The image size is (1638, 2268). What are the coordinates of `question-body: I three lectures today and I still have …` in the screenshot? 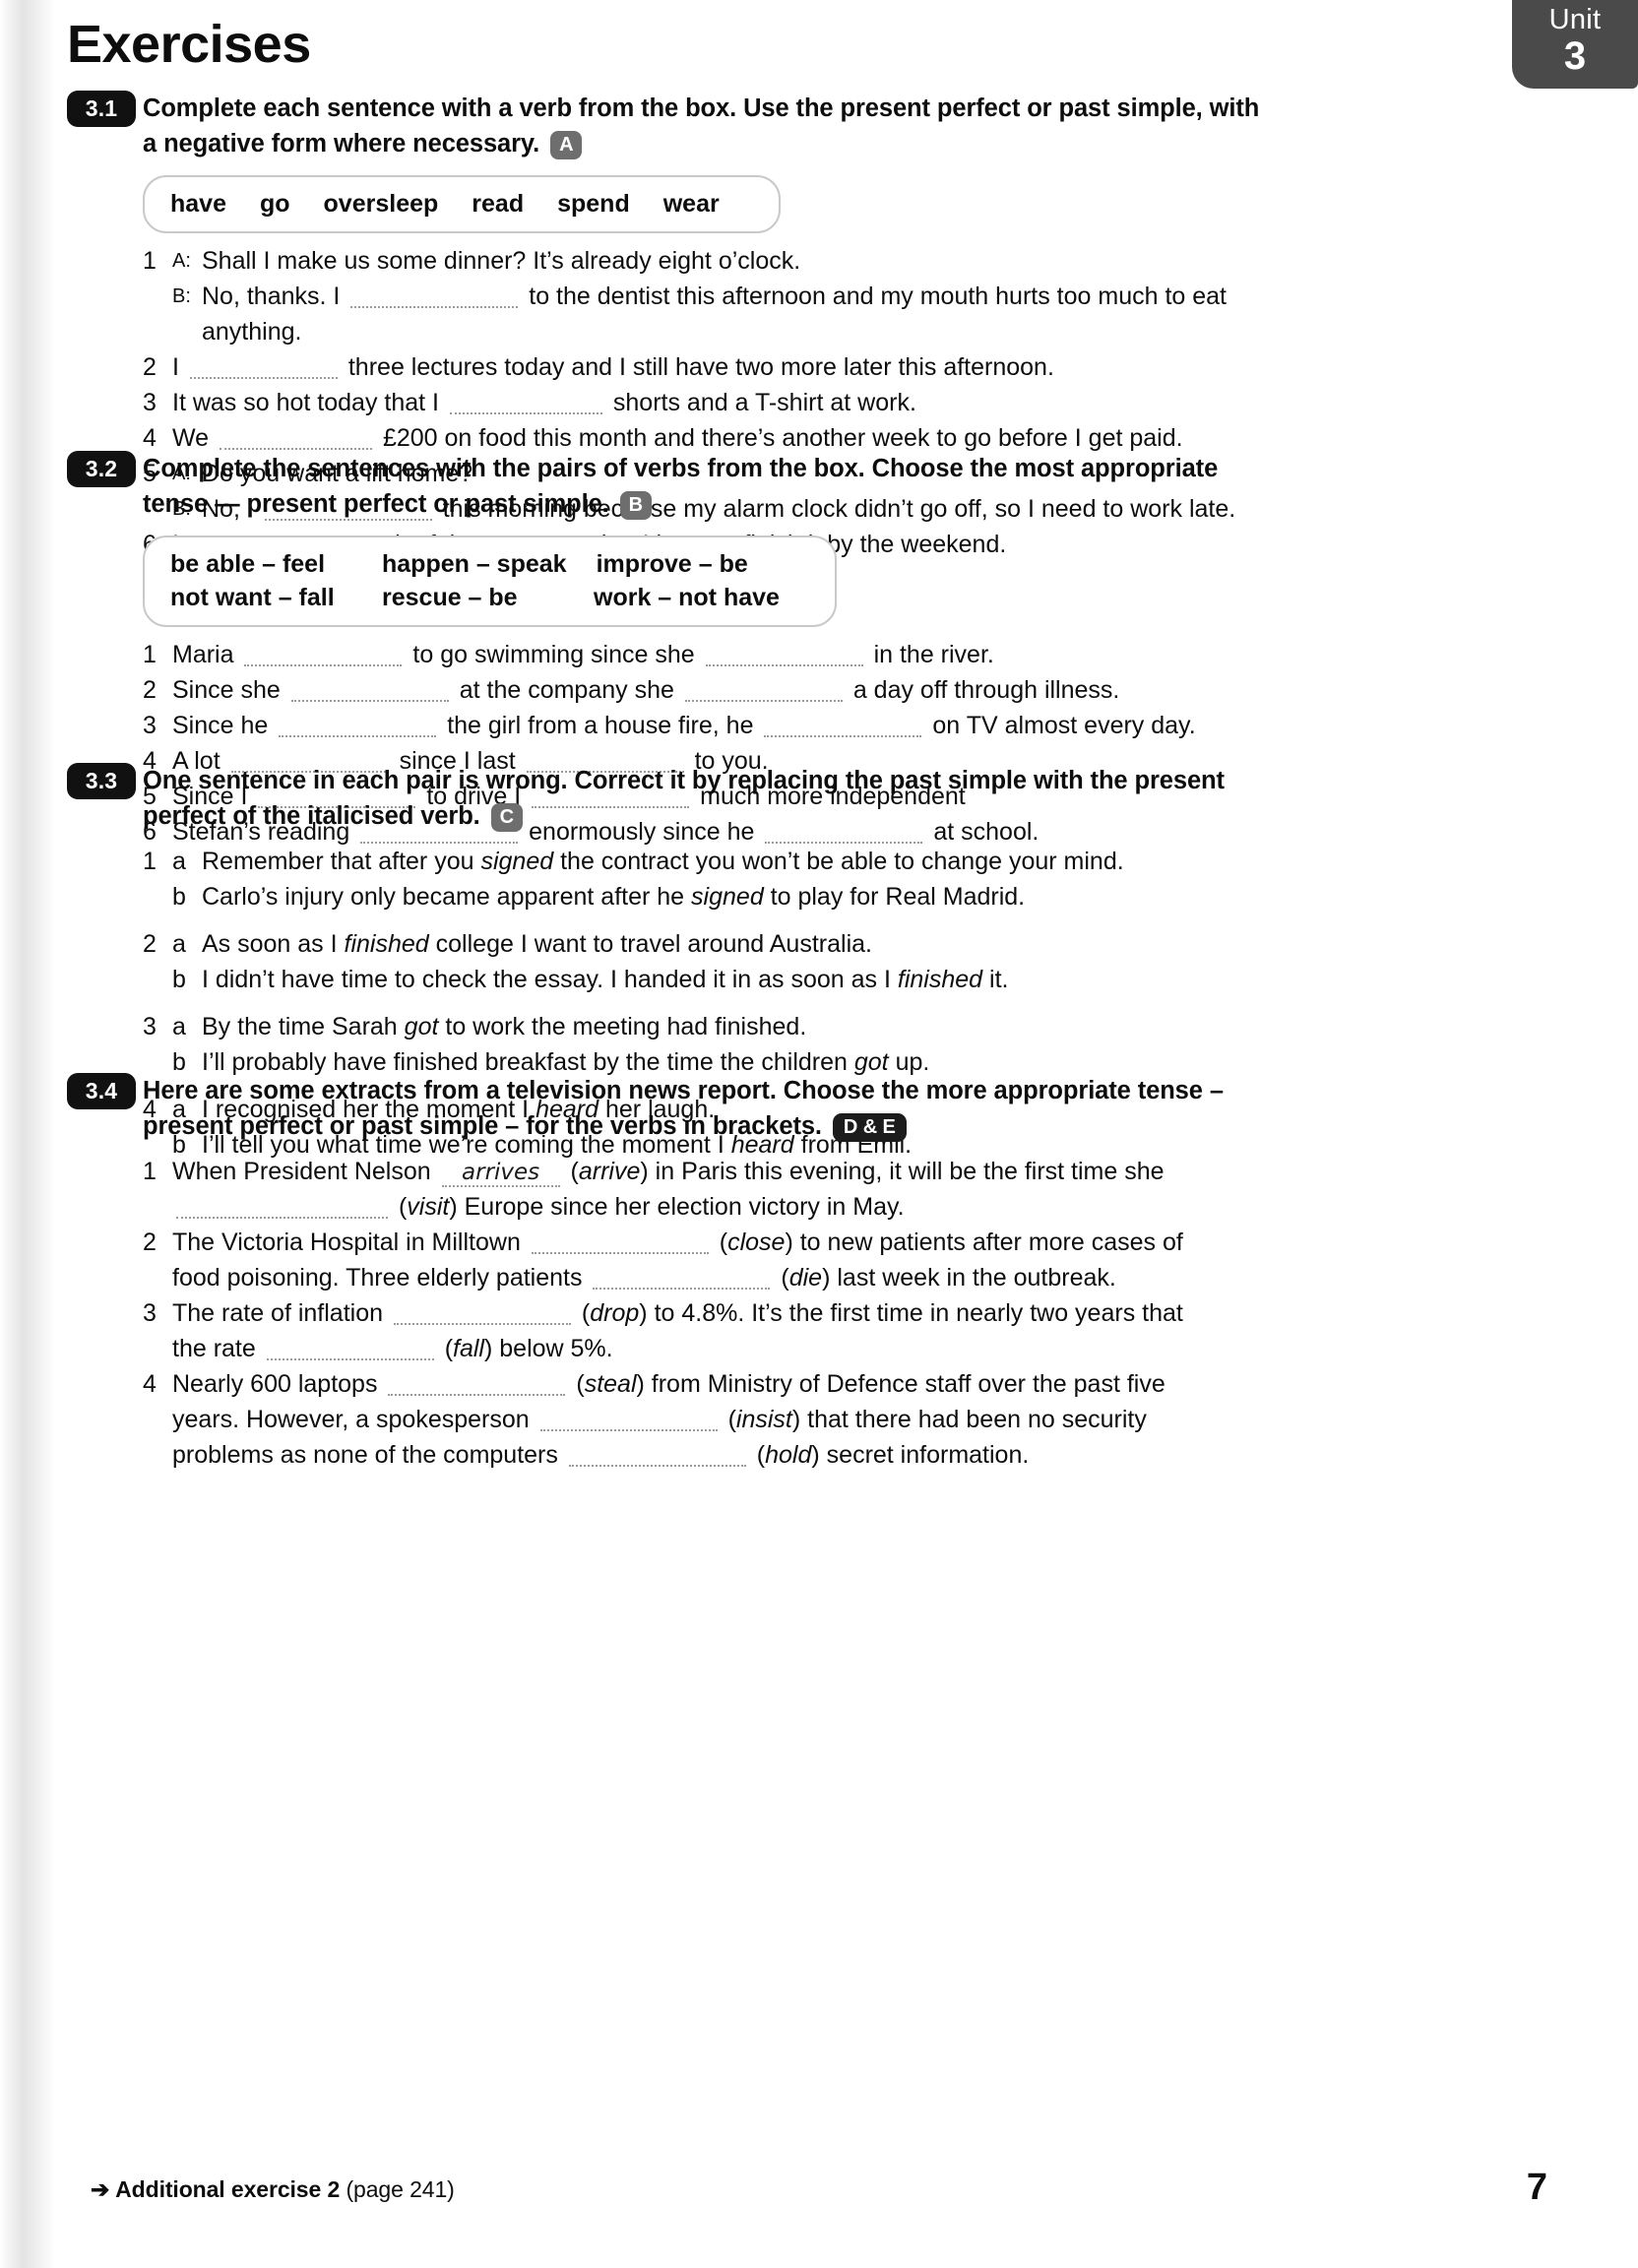 It's located at (867, 367).